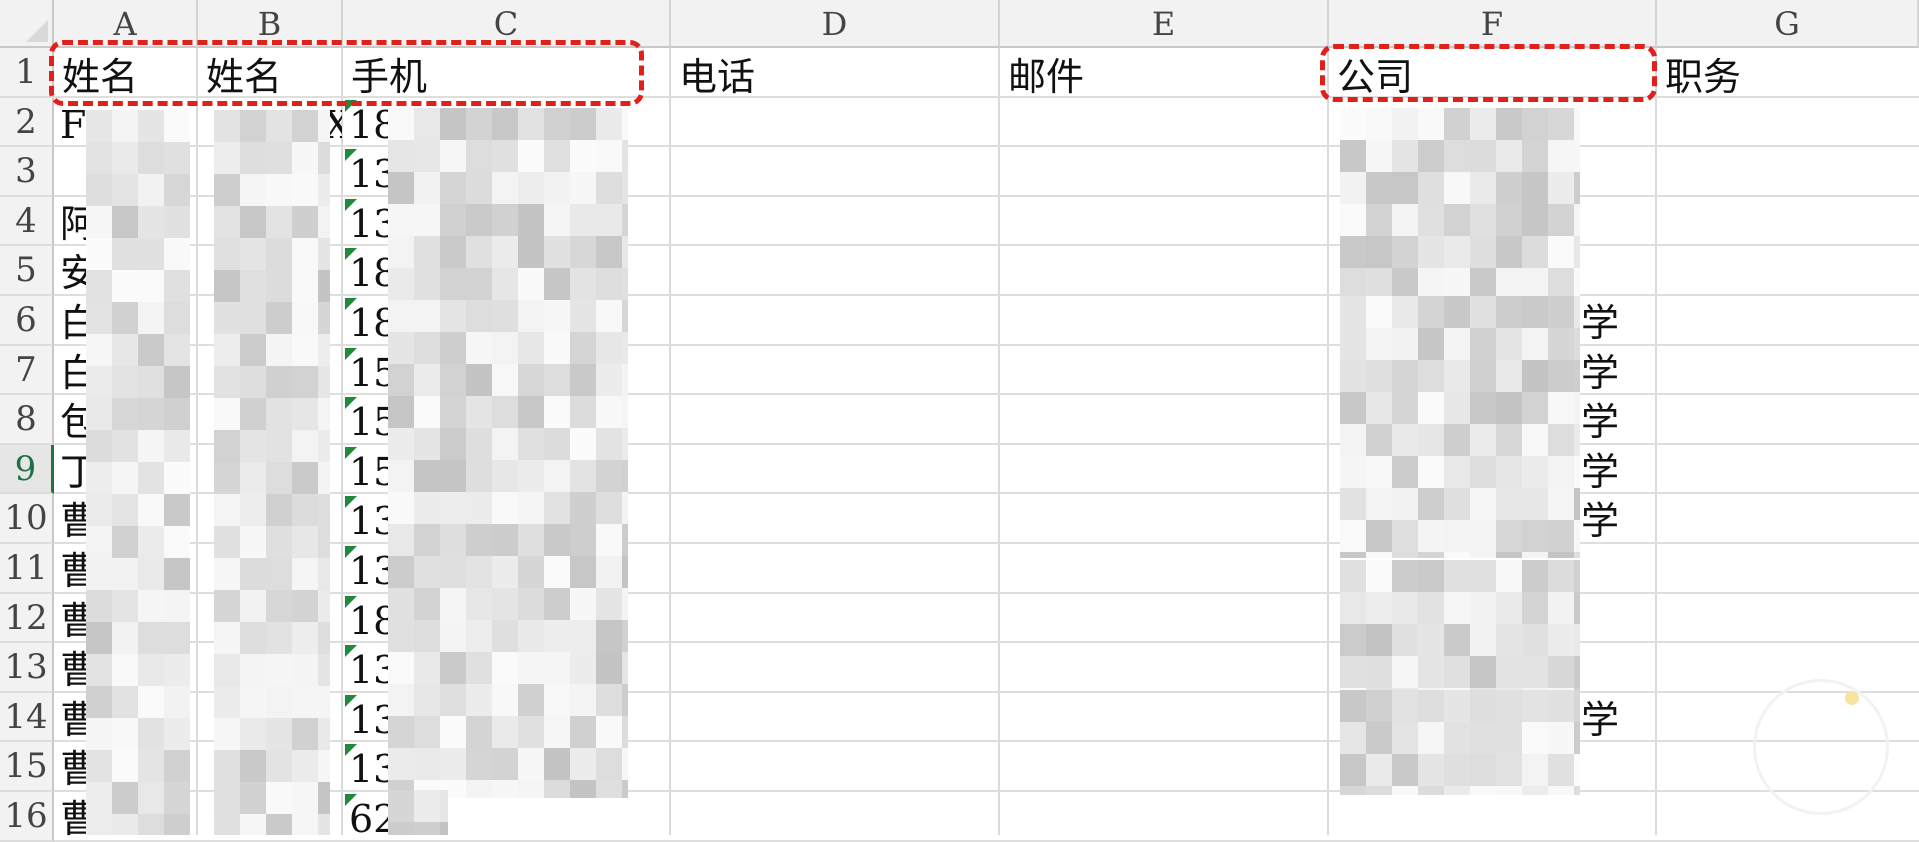  Describe the element at coordinates (1460, 625) in the screenshot. I see `blur-mosaic-company-low` at that location.